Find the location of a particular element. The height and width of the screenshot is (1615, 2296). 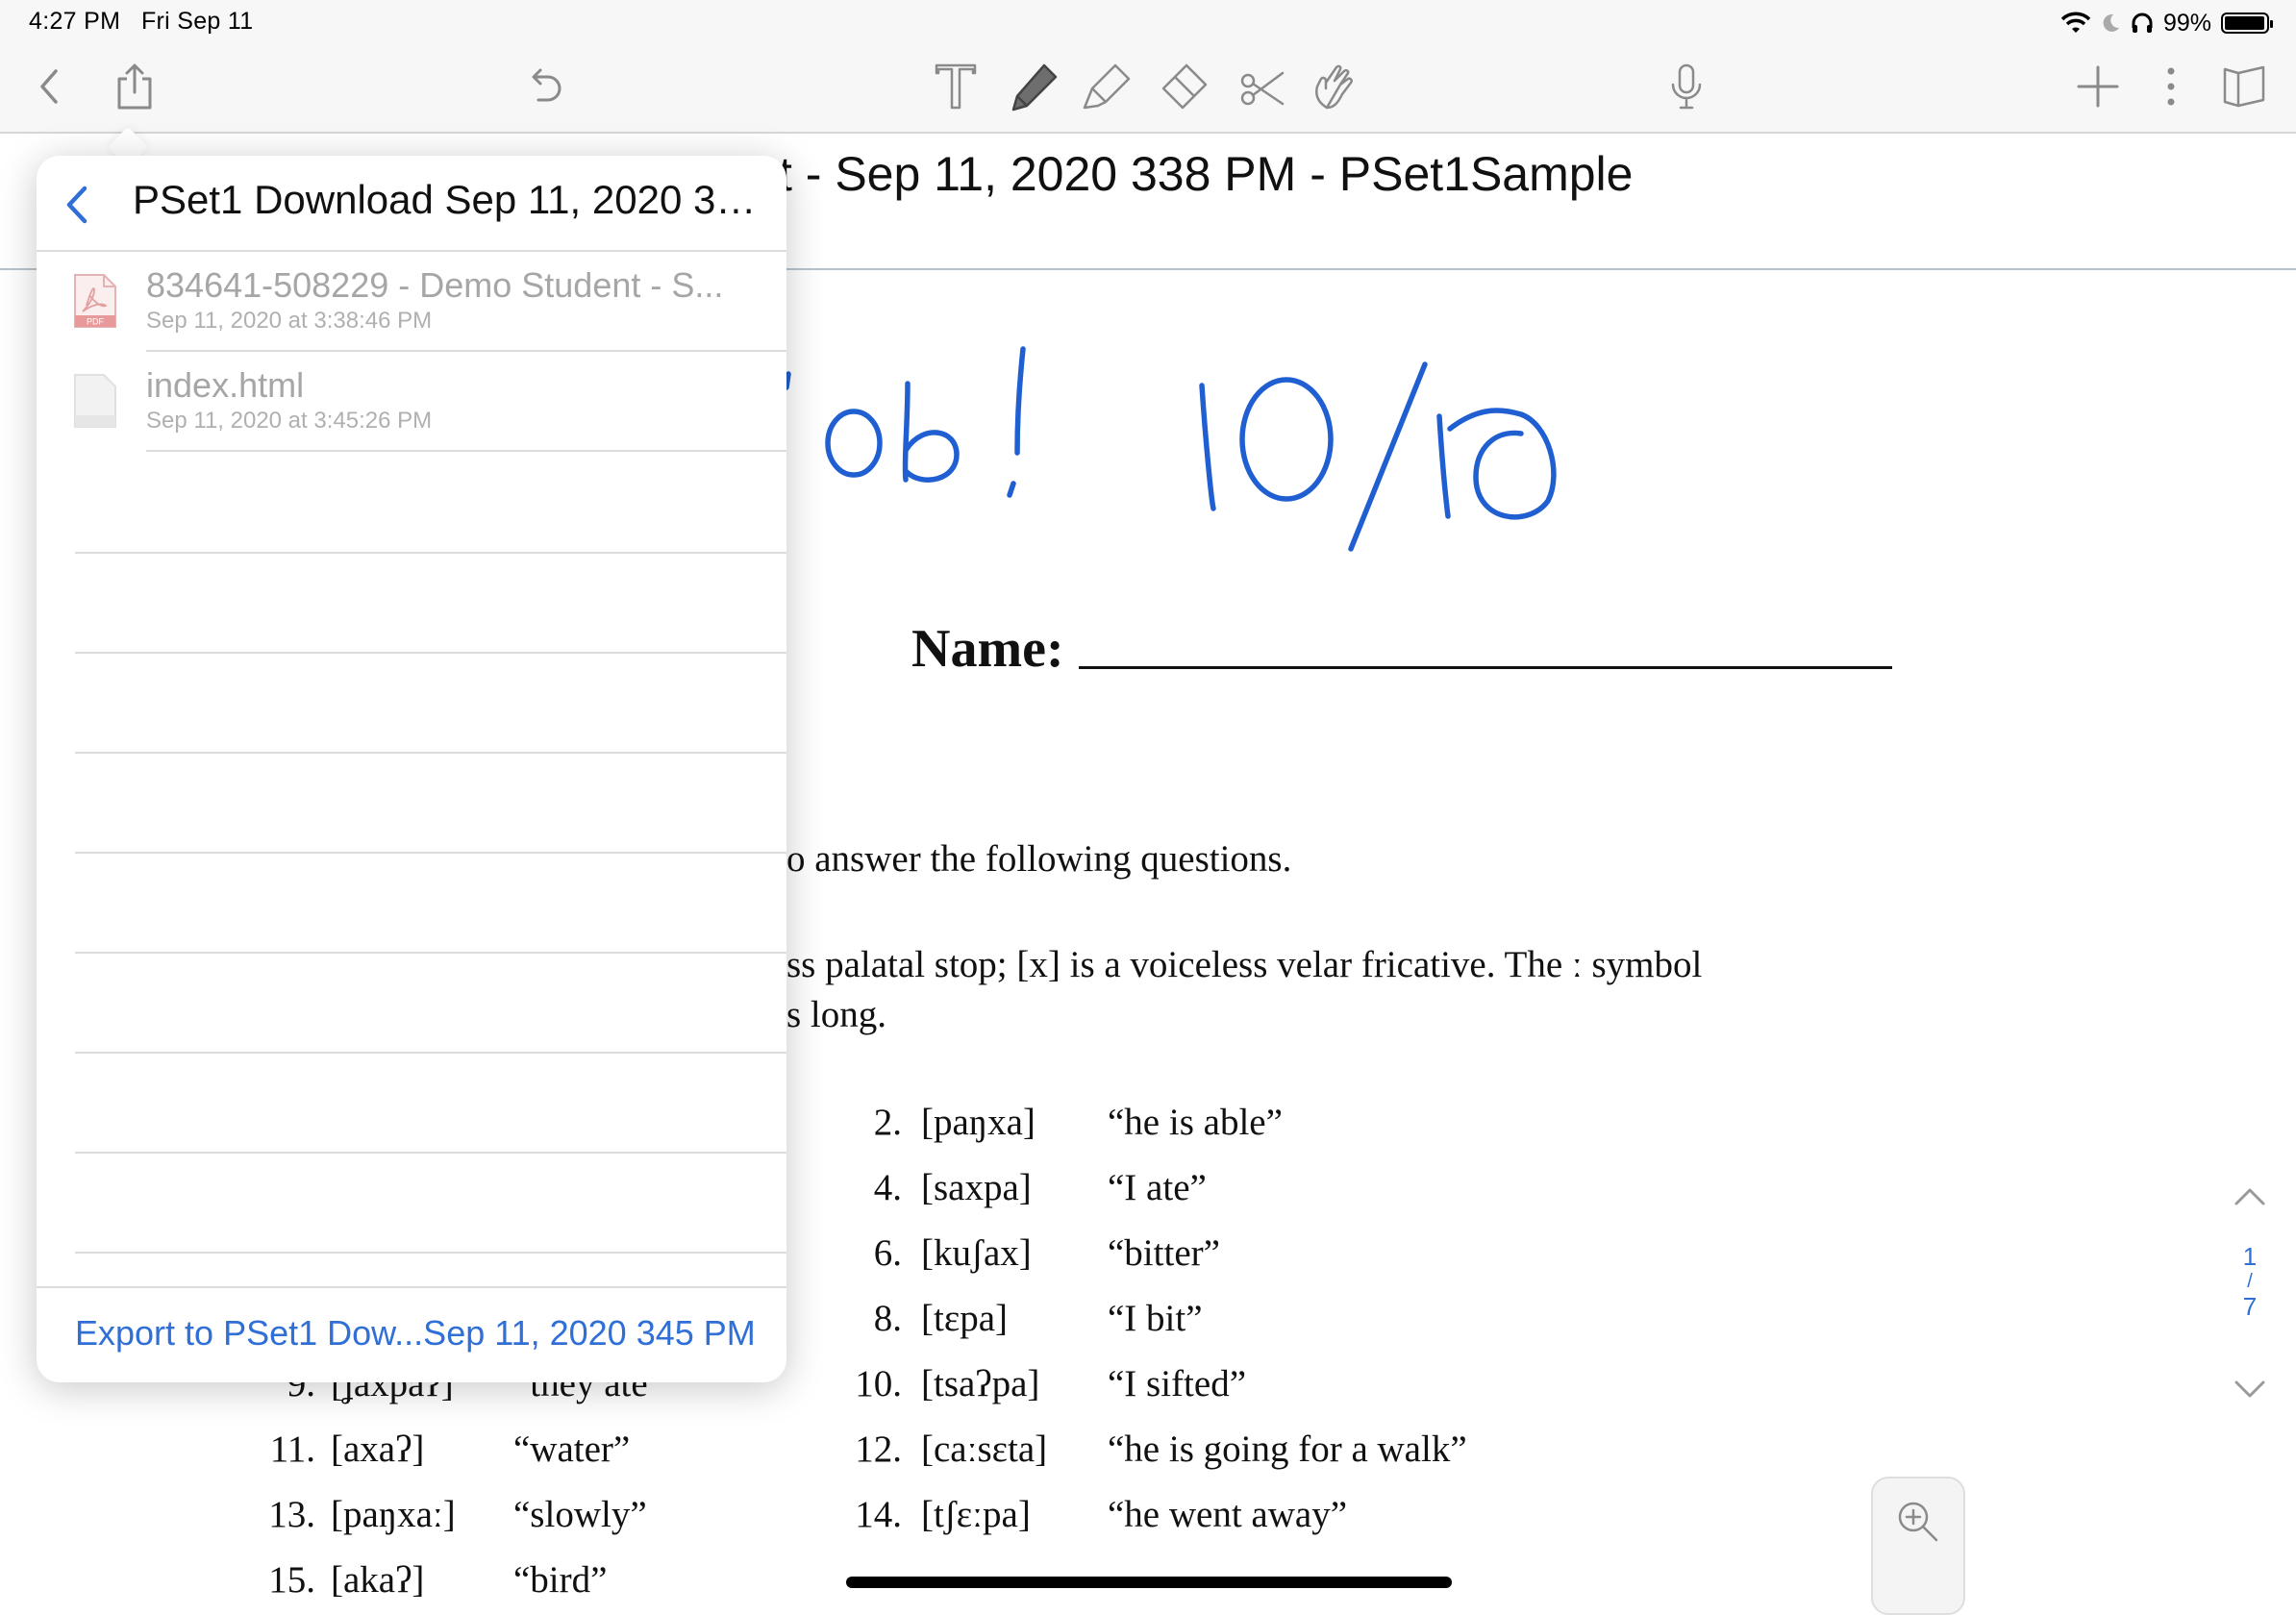

zoom-button is located at coordinates (1918, 1546).